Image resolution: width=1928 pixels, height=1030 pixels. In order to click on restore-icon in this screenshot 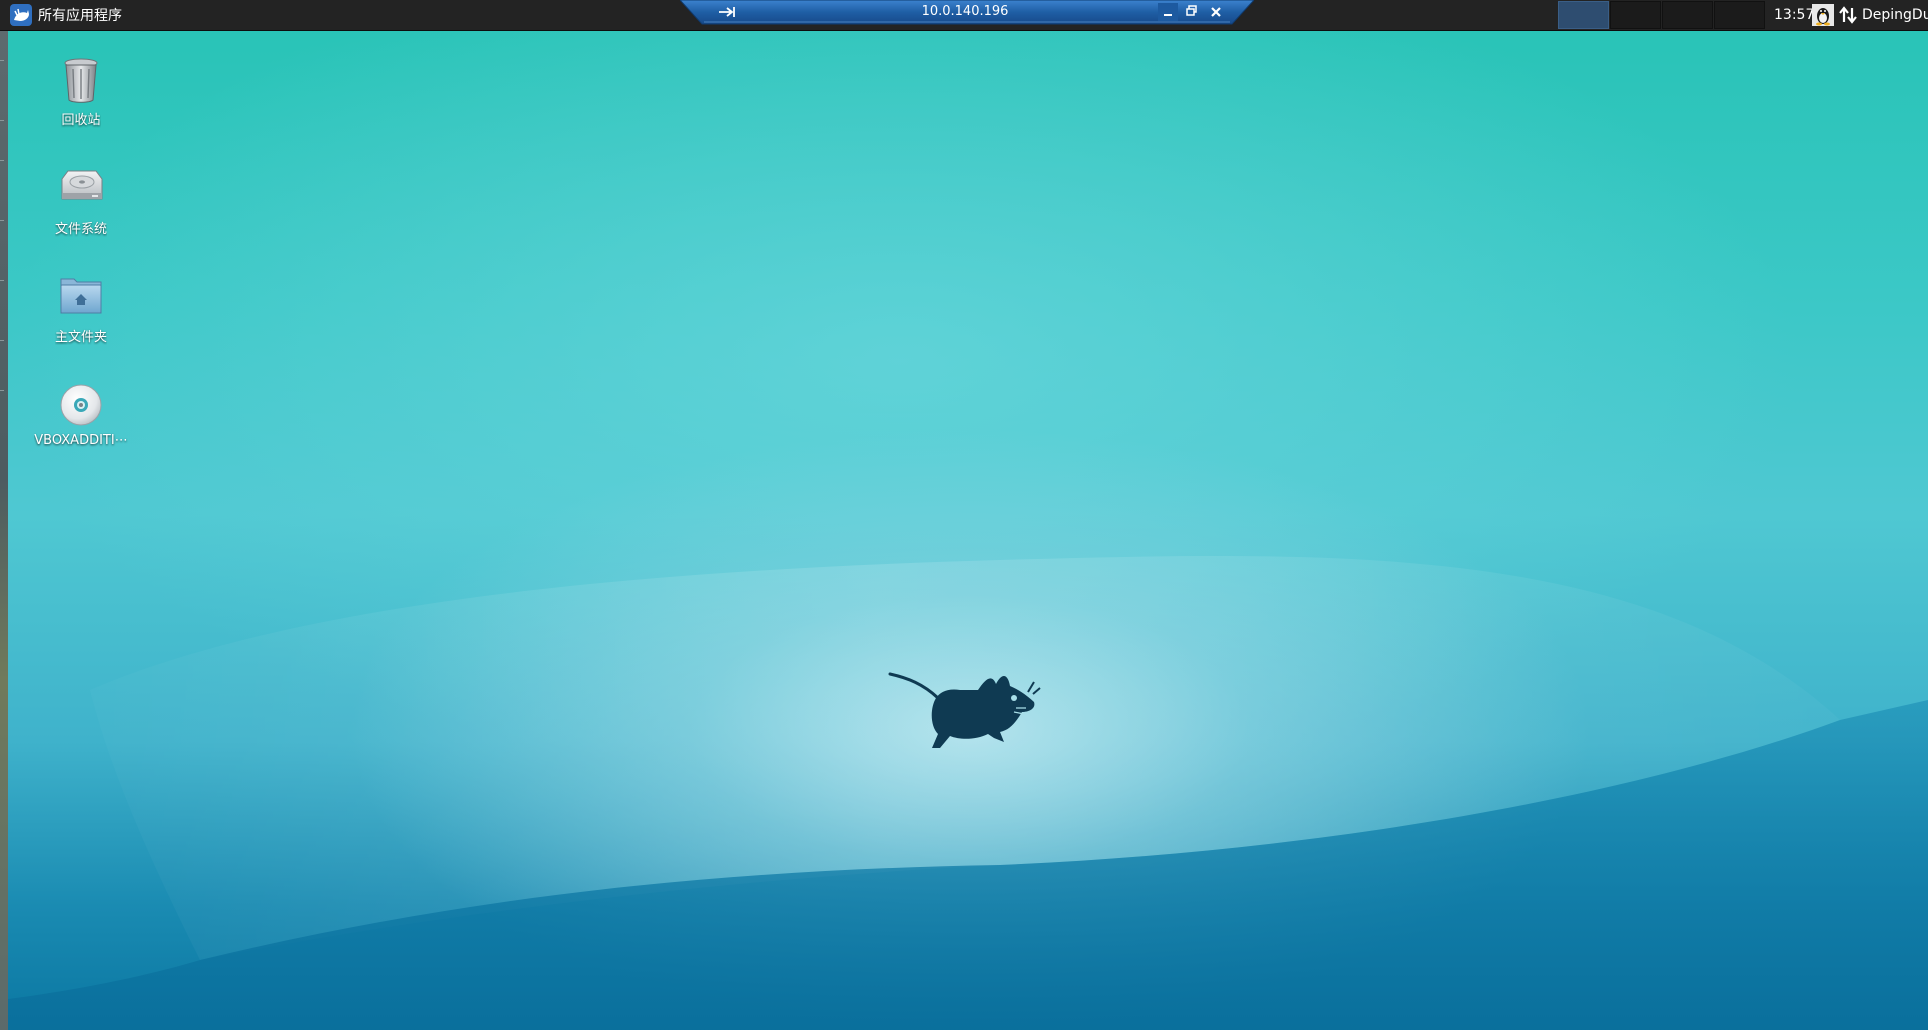, I will do `click(1192, 12)`.